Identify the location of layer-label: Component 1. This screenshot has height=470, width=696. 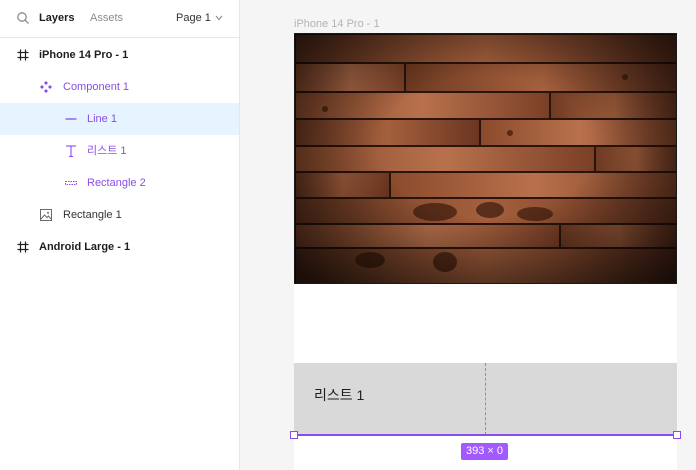
(96, 87).